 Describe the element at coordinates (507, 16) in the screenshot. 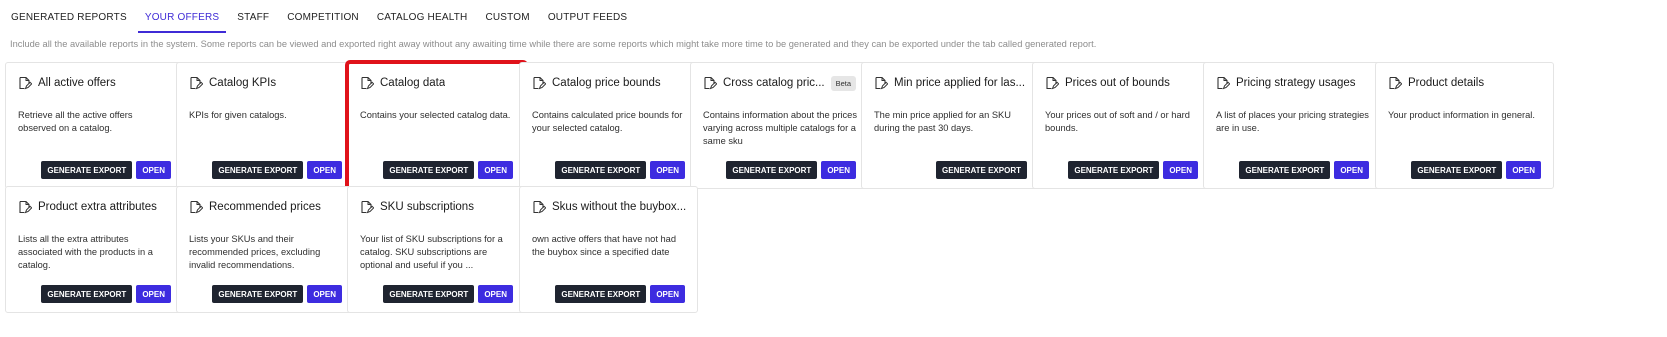

I see `tab-custom: CUSTOM` at that location.